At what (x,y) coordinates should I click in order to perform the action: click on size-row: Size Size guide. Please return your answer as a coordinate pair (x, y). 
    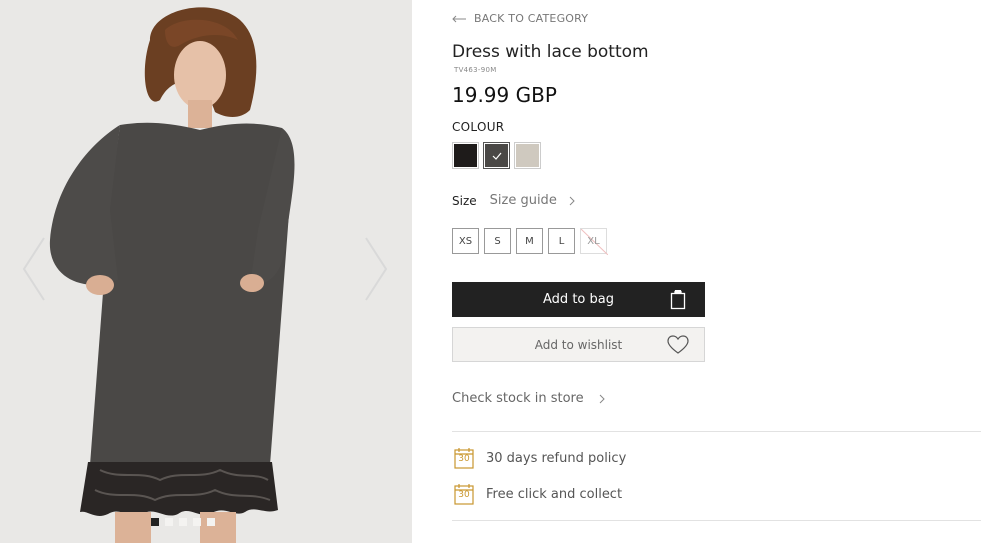
    Looking at the image, I should click on (513, 200).